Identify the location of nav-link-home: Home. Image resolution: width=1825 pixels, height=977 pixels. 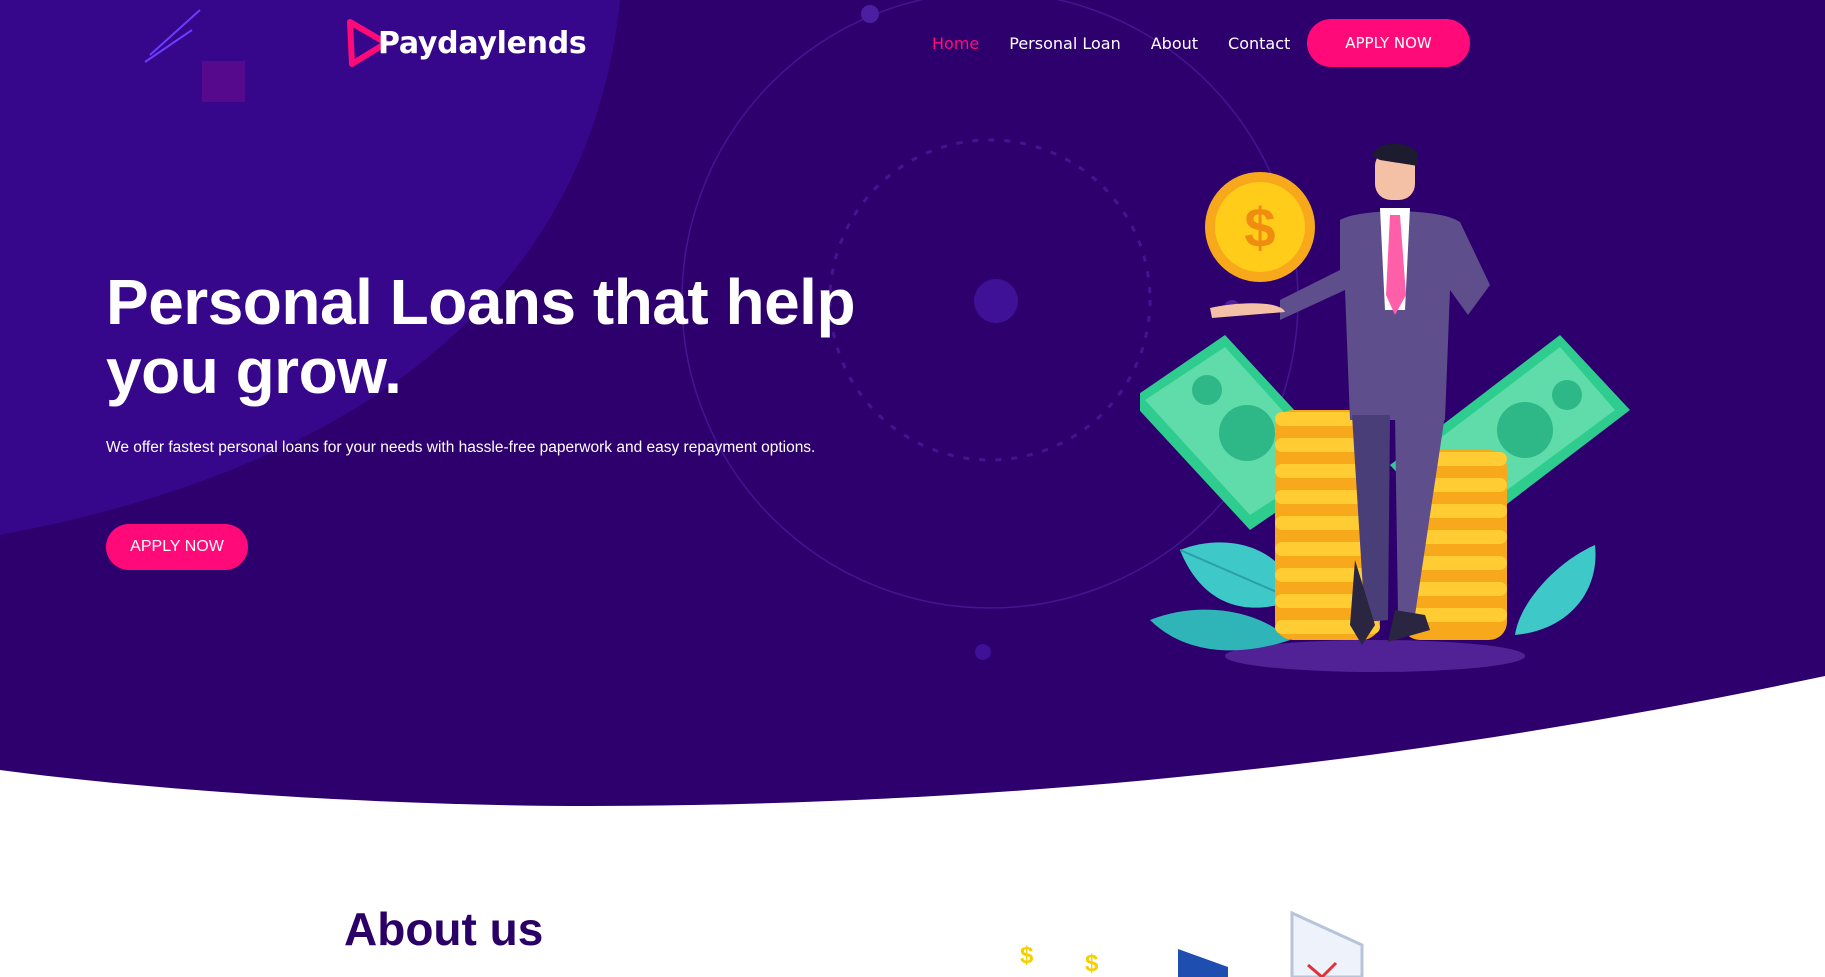
(955, 43).